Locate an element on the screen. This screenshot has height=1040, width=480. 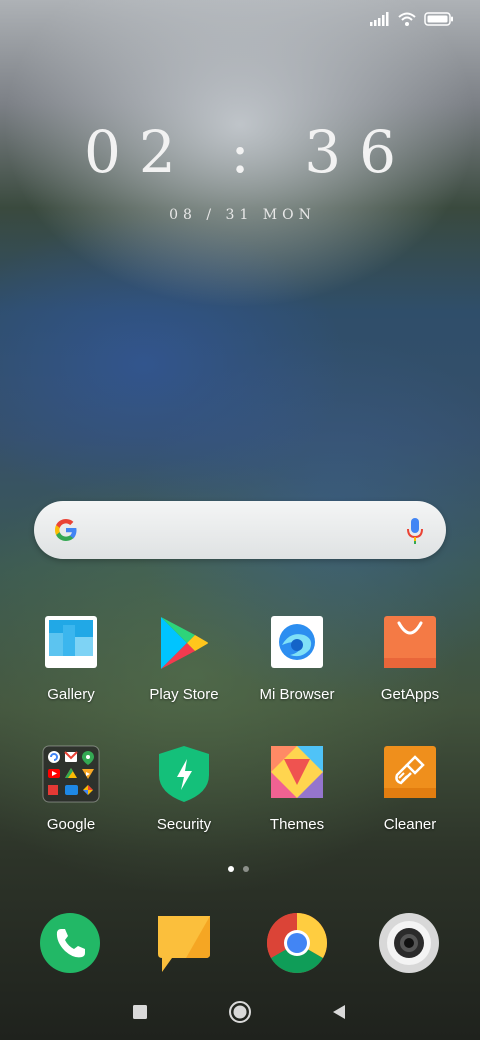
app-label: Gallery is located at coordinates (71, 694).